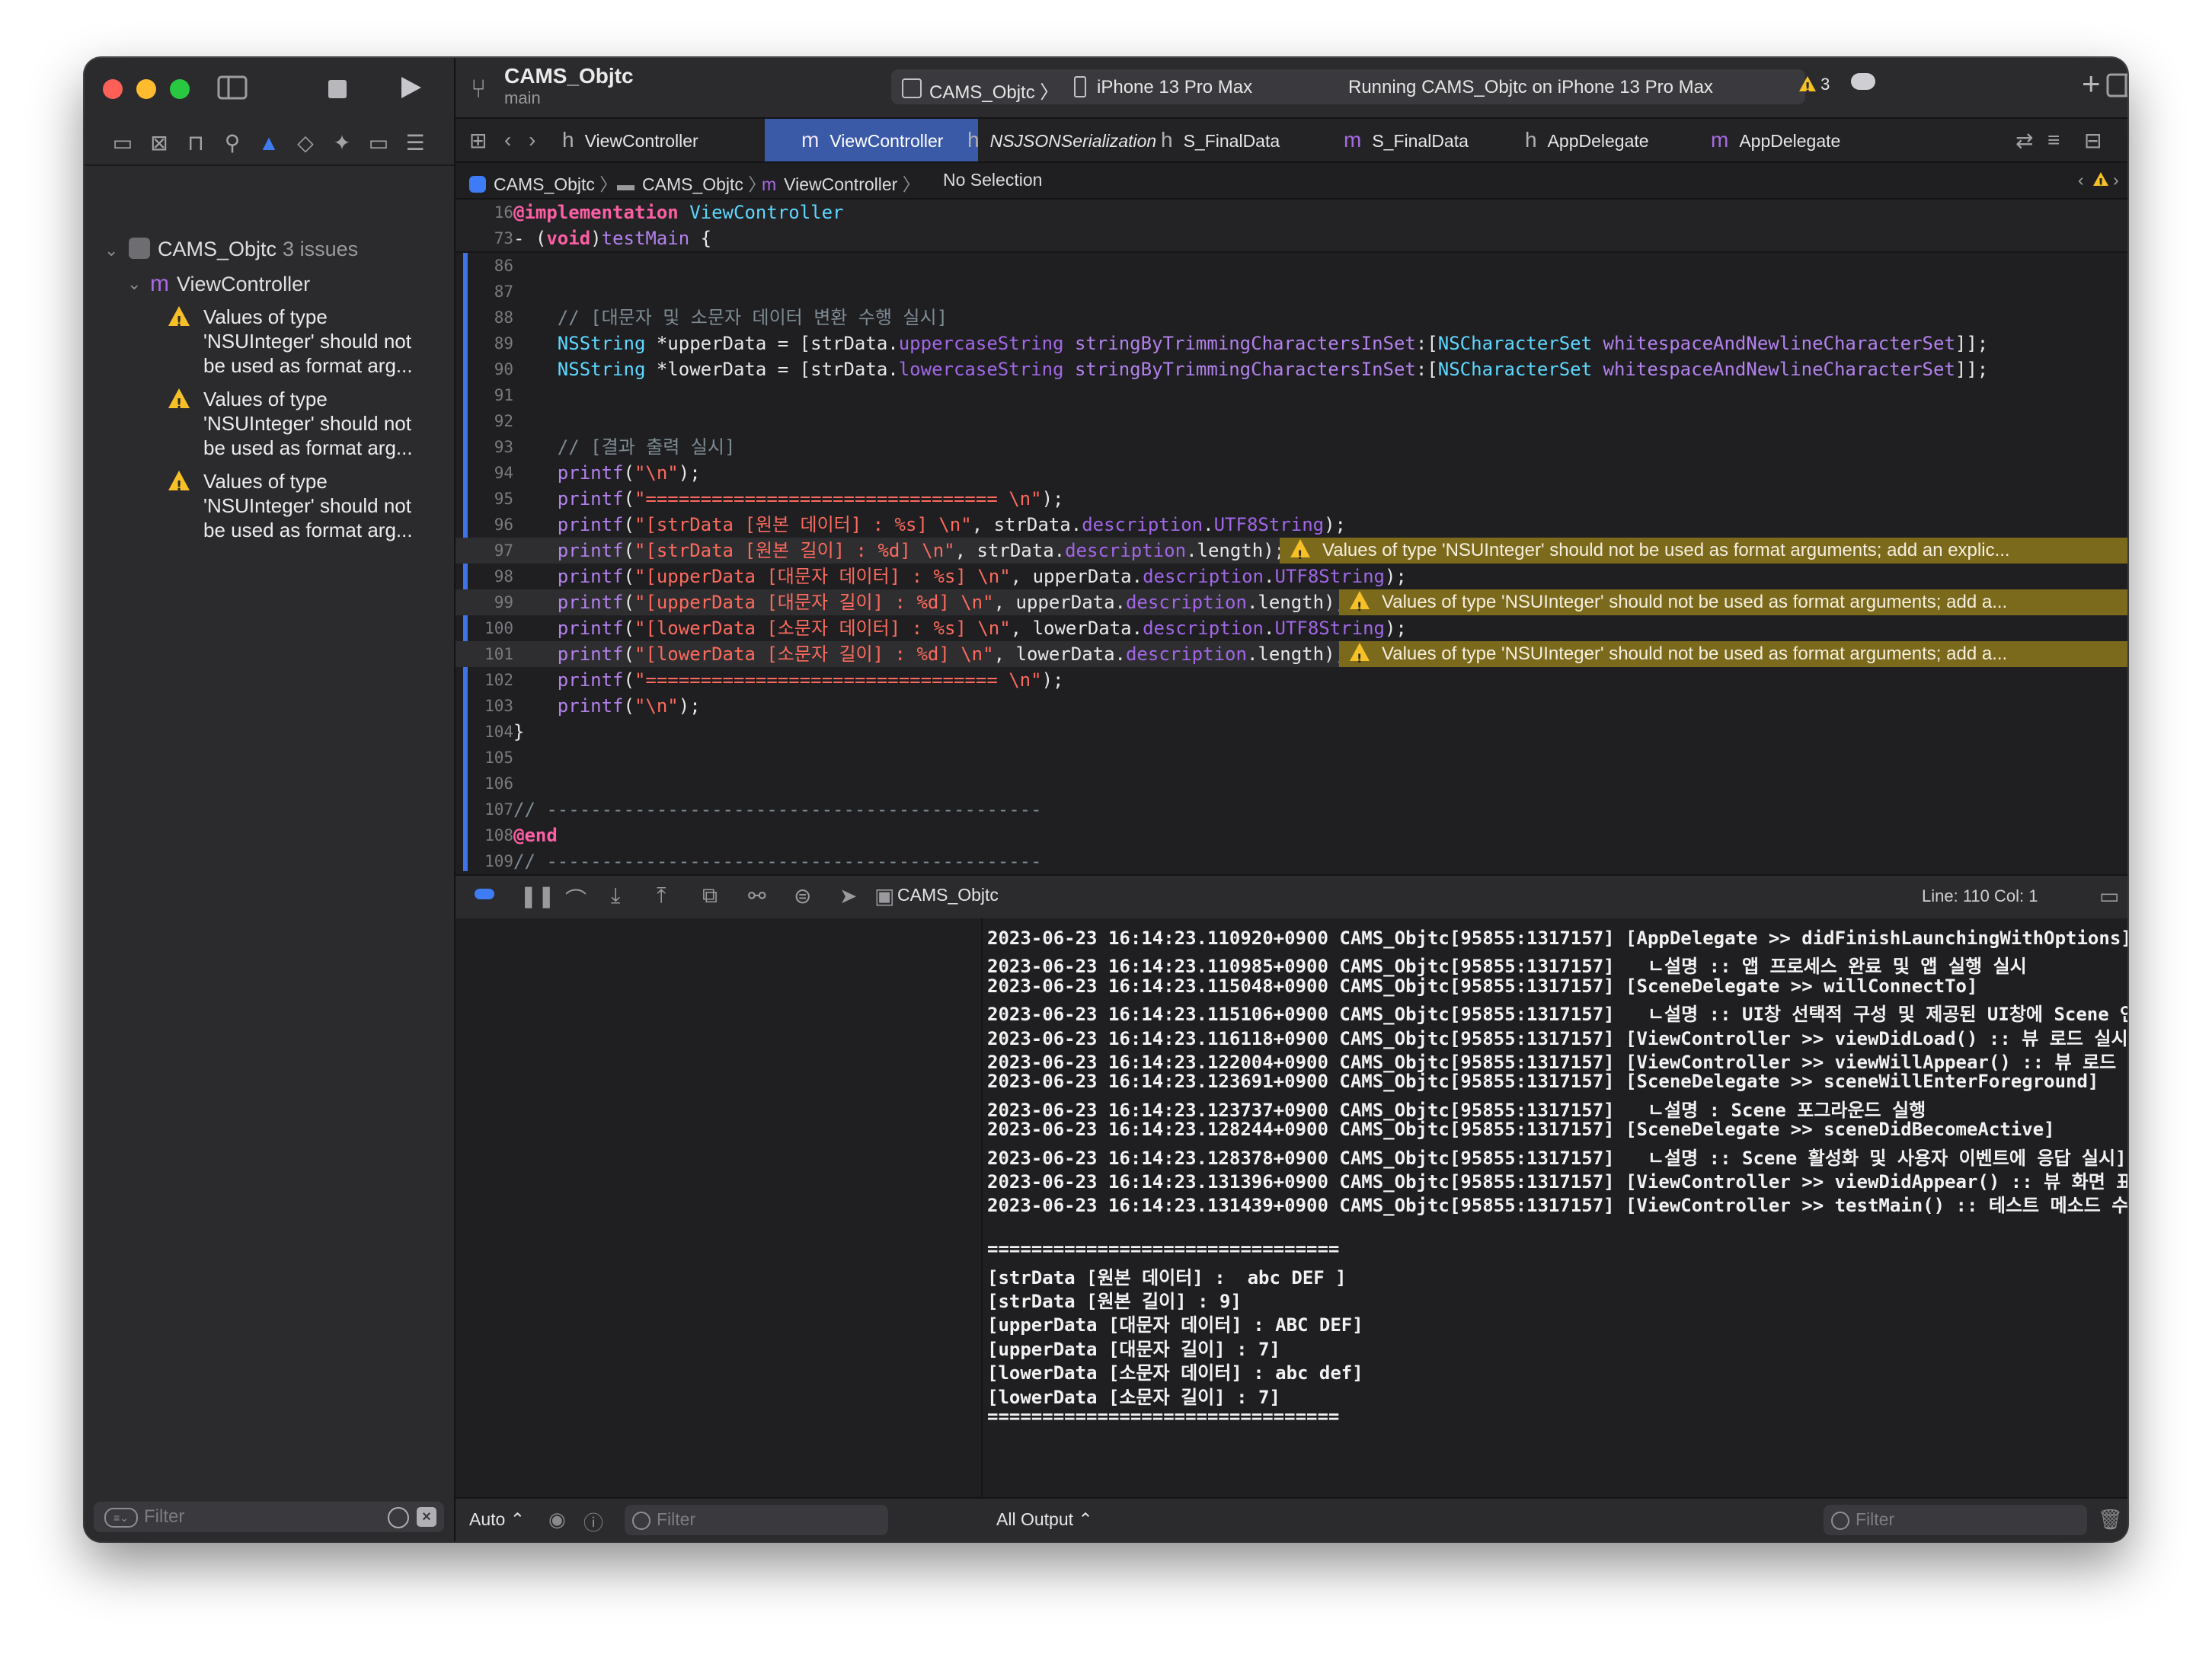 The width and height of the screenshot is (2212, 1654). What do you see at coordinates (269, 1517) in the screenshot?
I see `sidebar-filter: ≡⌄ Filter ×` at bounding box center [269, 1517].